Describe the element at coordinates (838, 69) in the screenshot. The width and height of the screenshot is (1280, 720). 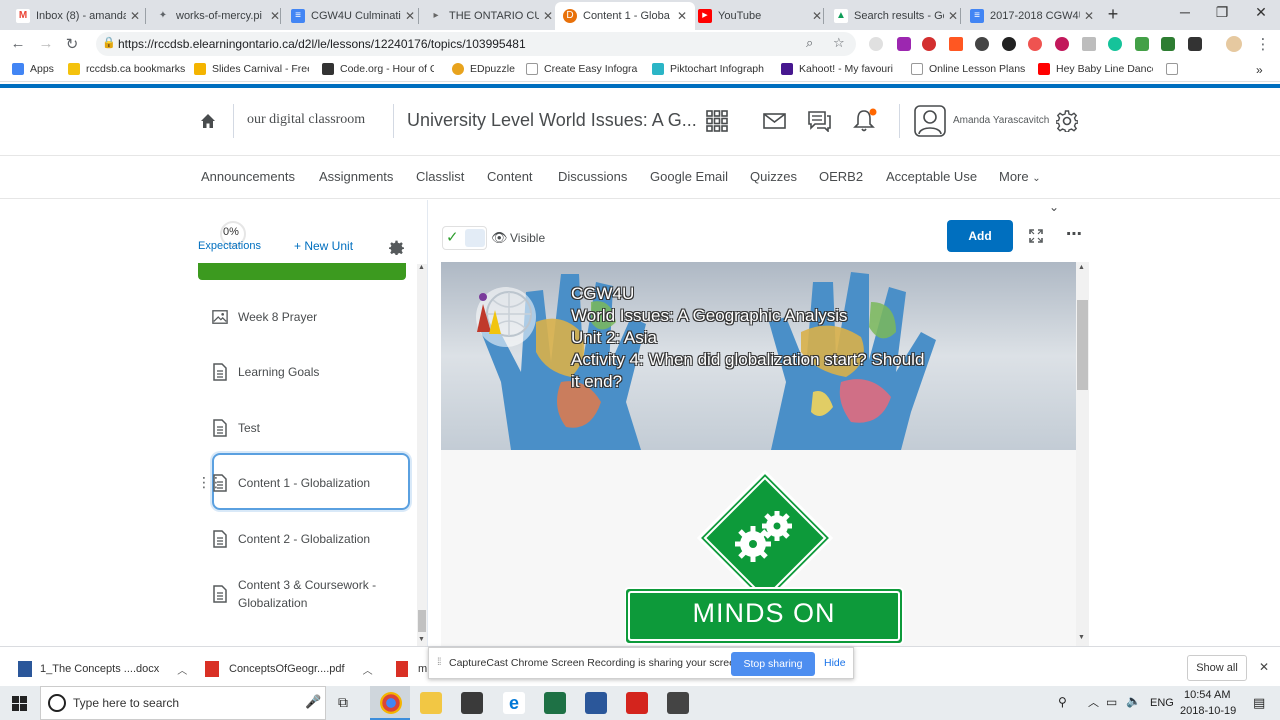
I see `bookmark: Kahoot! - My favouri` at that location.